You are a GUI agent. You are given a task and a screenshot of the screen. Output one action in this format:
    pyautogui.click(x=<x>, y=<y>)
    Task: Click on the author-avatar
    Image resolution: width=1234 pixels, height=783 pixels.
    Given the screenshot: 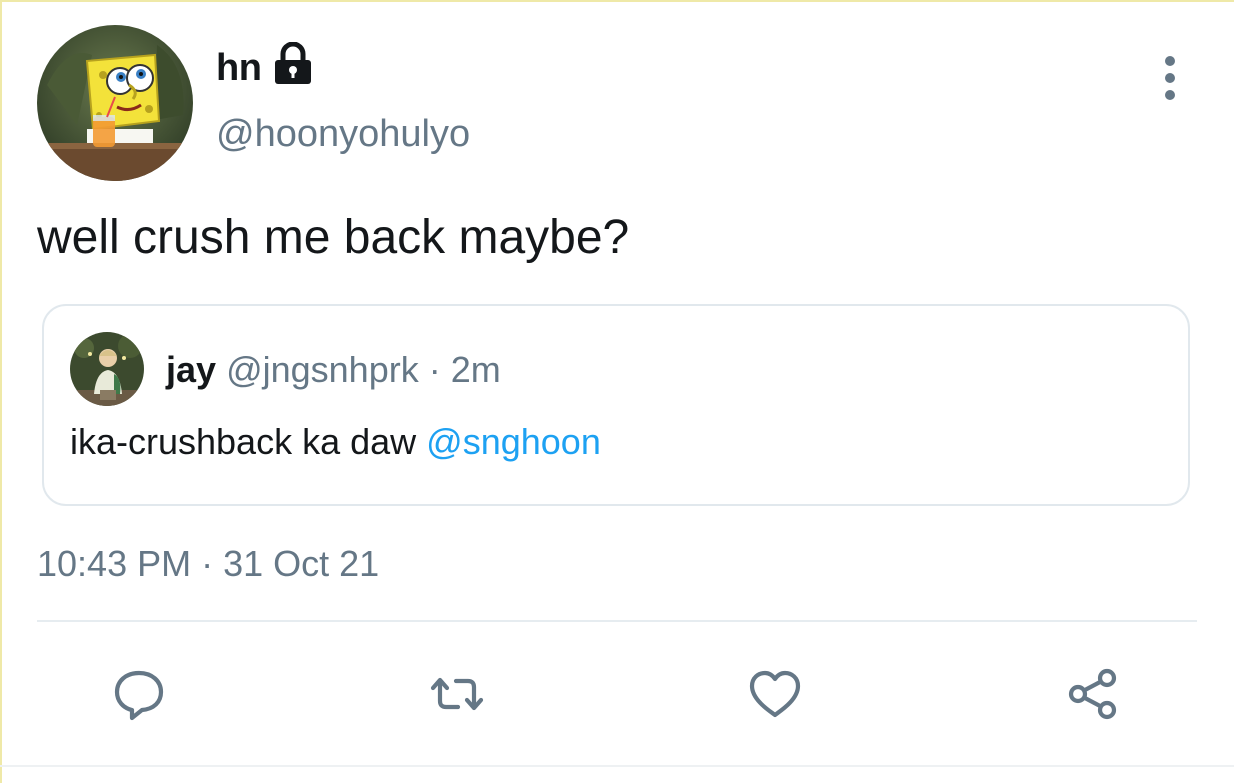 What is the action you would take?
    pyautogui.click(x=115, y=103)
    